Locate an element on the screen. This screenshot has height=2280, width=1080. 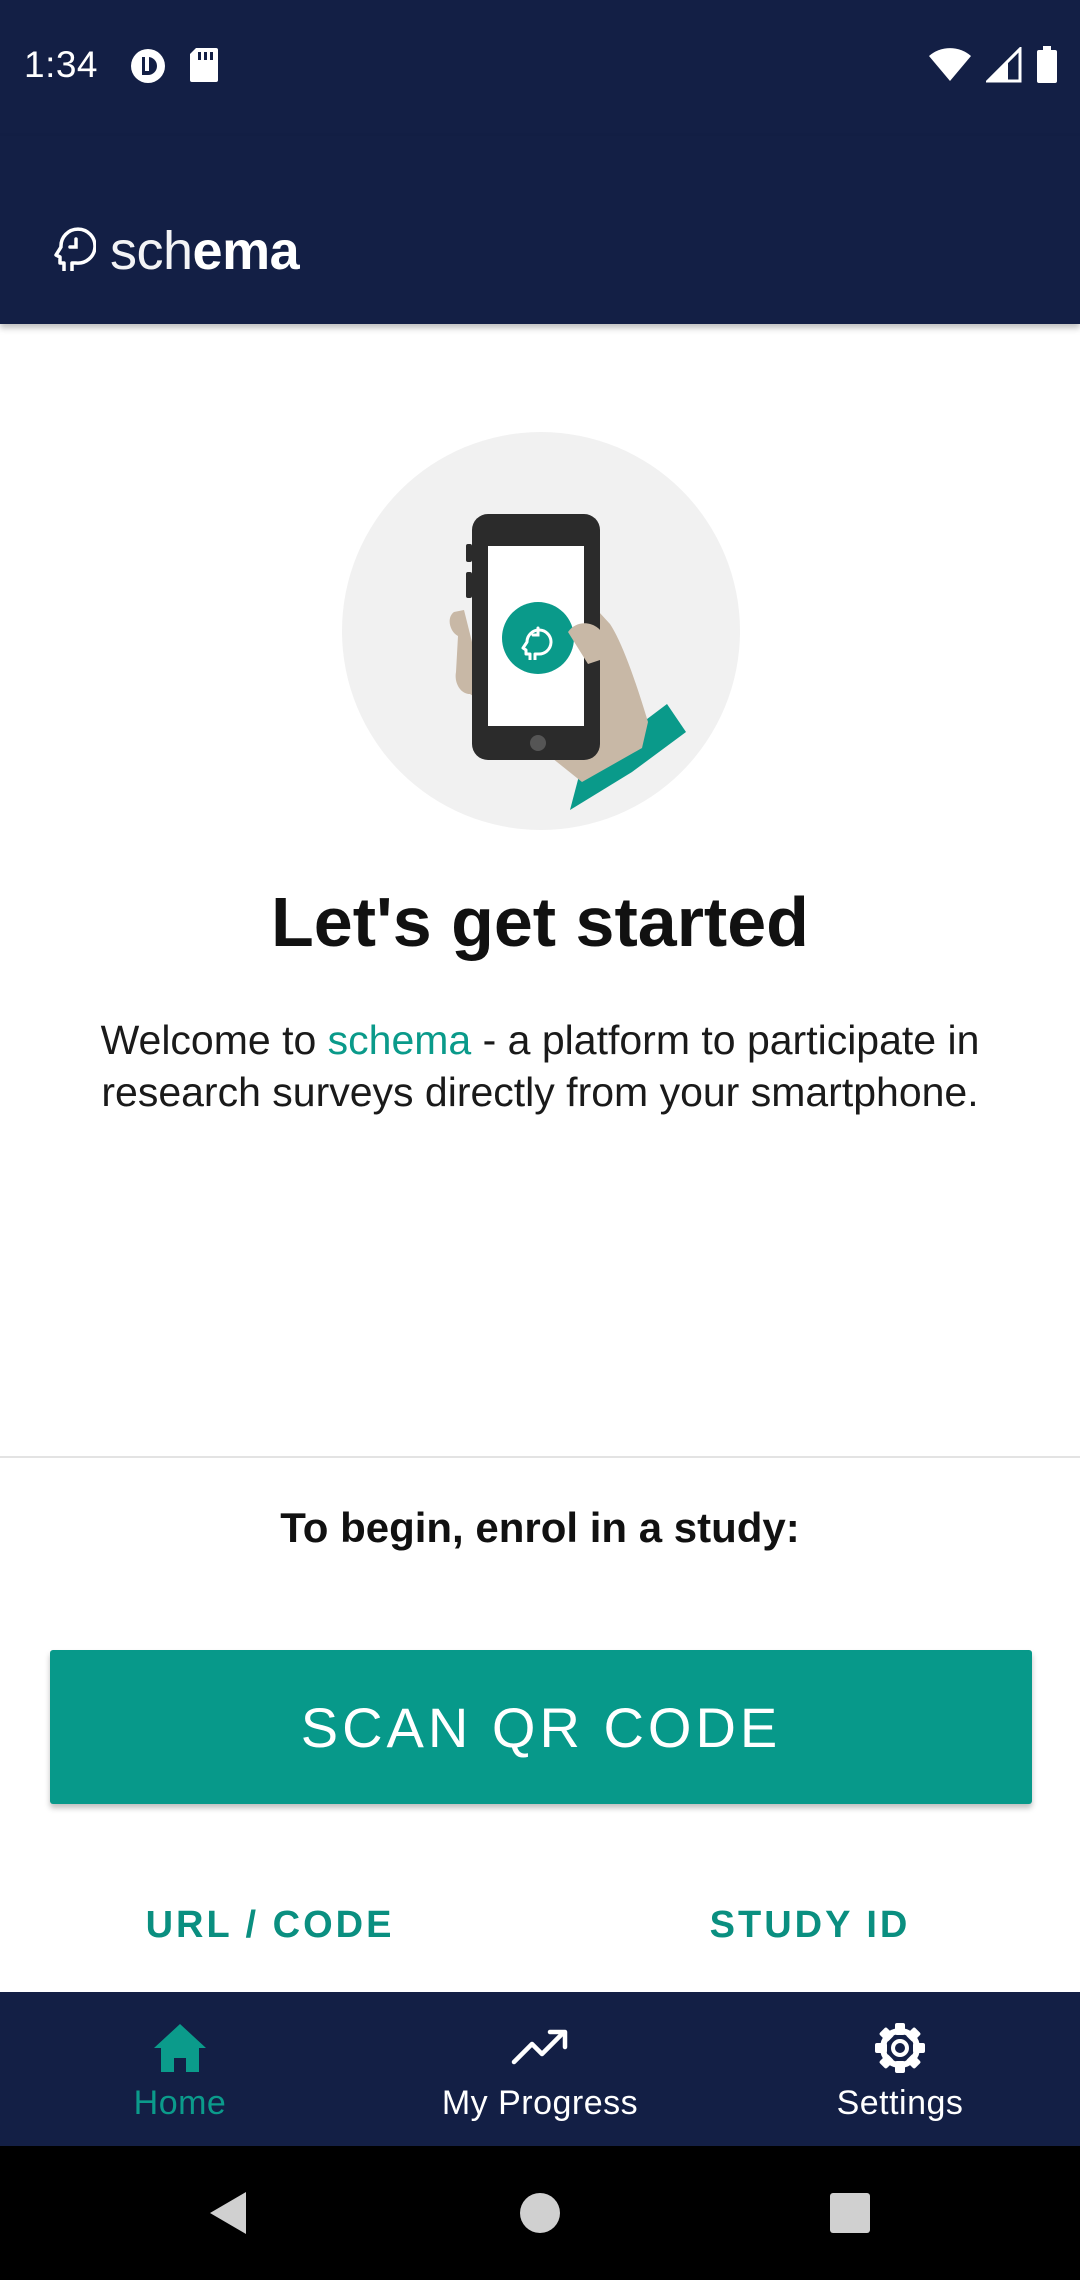
schema-logo: schema is located at coordinates (176, 251).